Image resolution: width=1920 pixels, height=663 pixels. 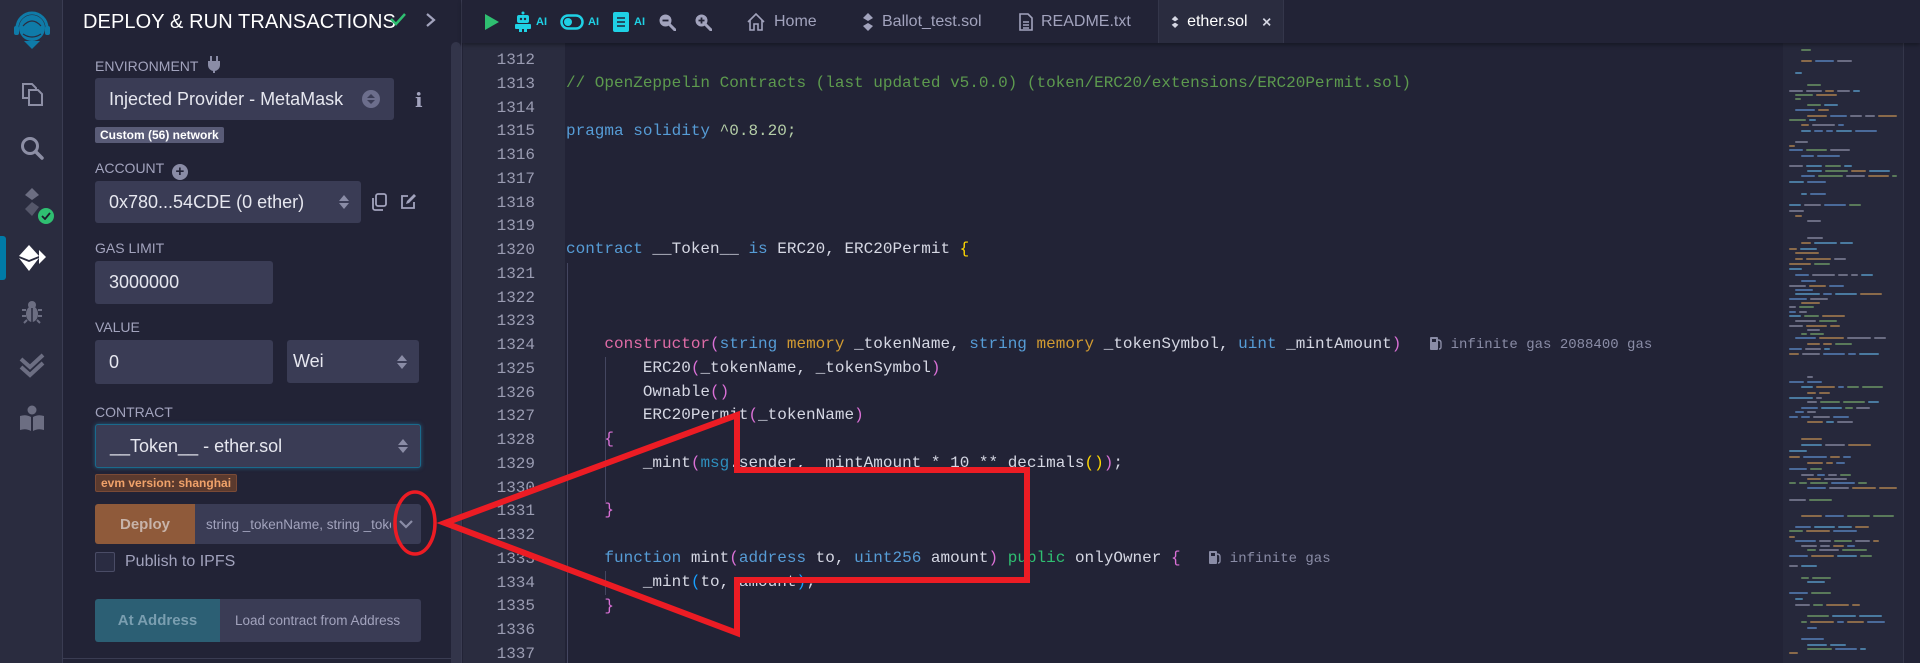 What do you see at coordinates (1843, 353) in the screenshot?
I see `editor-minimap` at bounding box center [1843, 353].